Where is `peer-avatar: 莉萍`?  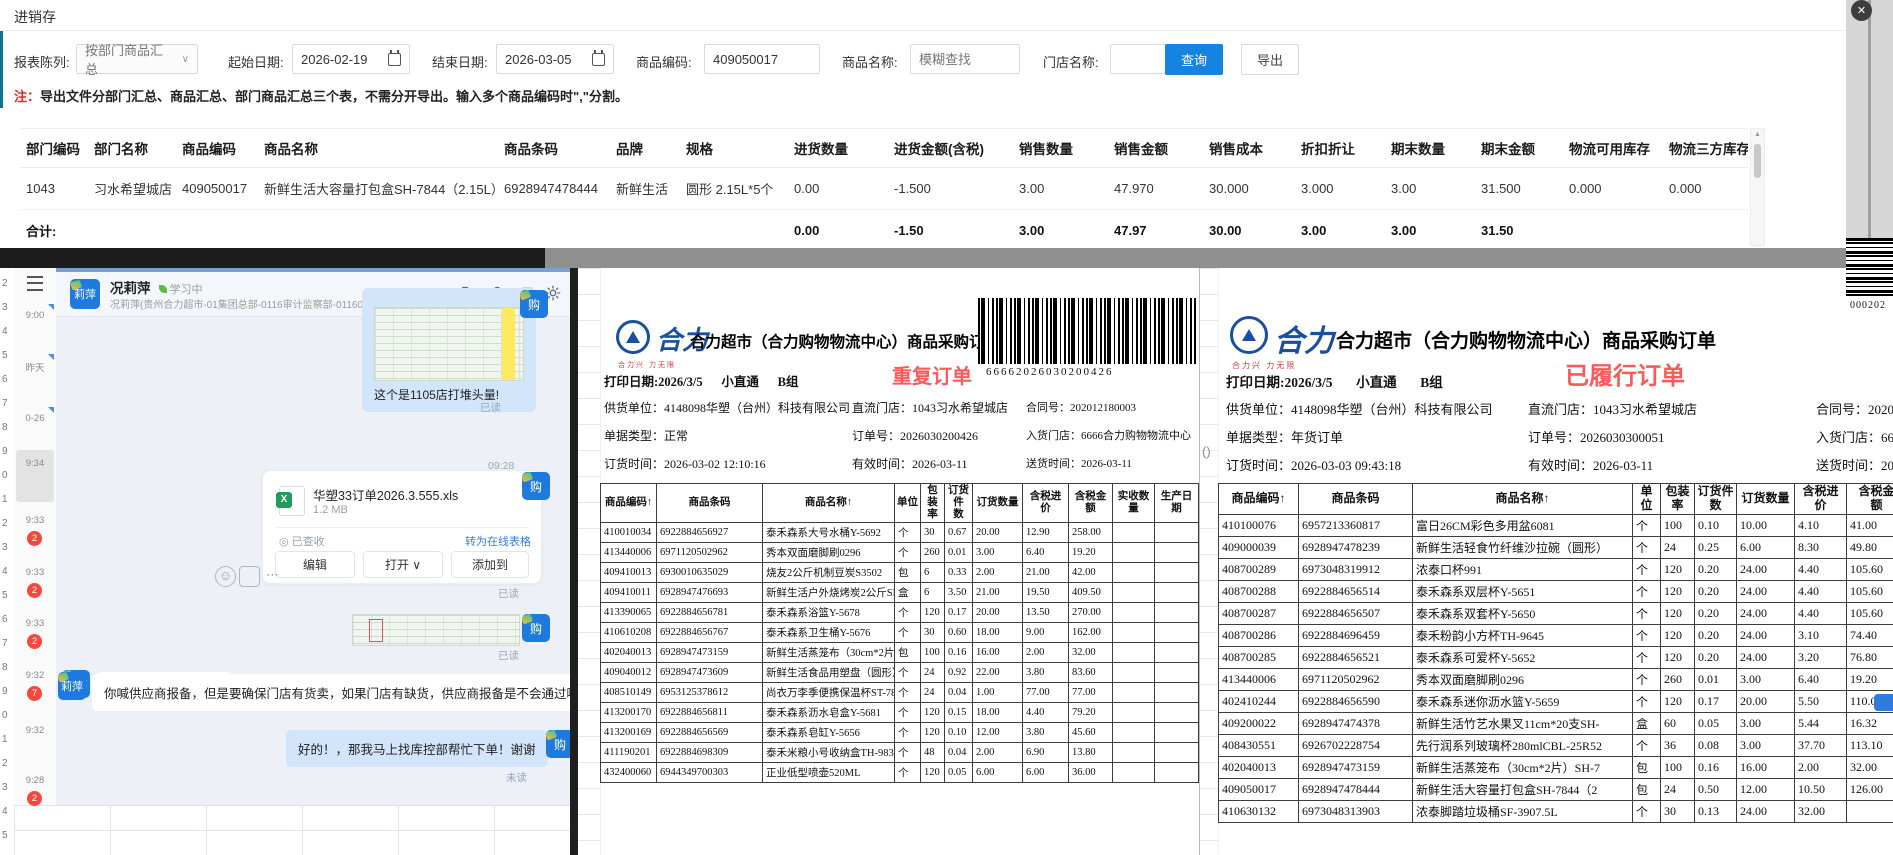 peer-avatar: 莉萍 is located at coordinates (72, 686).